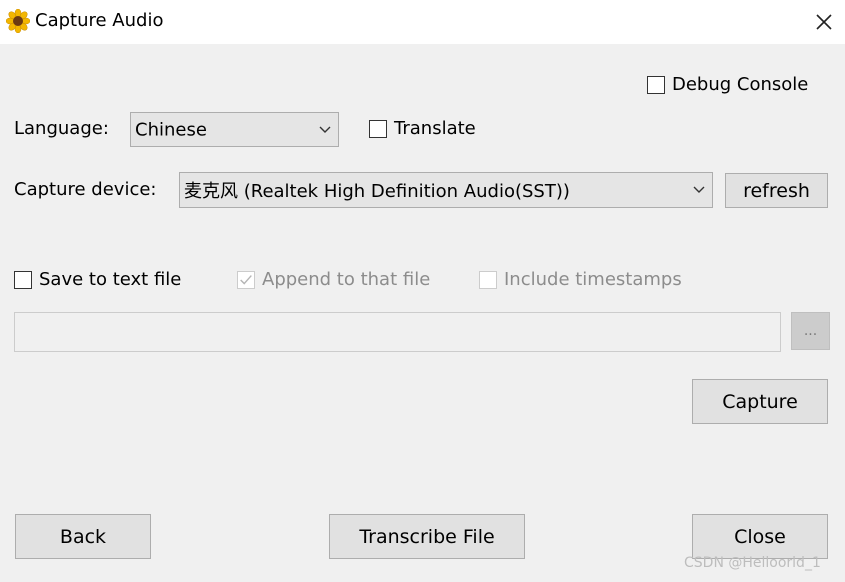 The height and width of the screenshot is (582, 845). I want to click on save-to-file-checkbox, so click(23, 280).